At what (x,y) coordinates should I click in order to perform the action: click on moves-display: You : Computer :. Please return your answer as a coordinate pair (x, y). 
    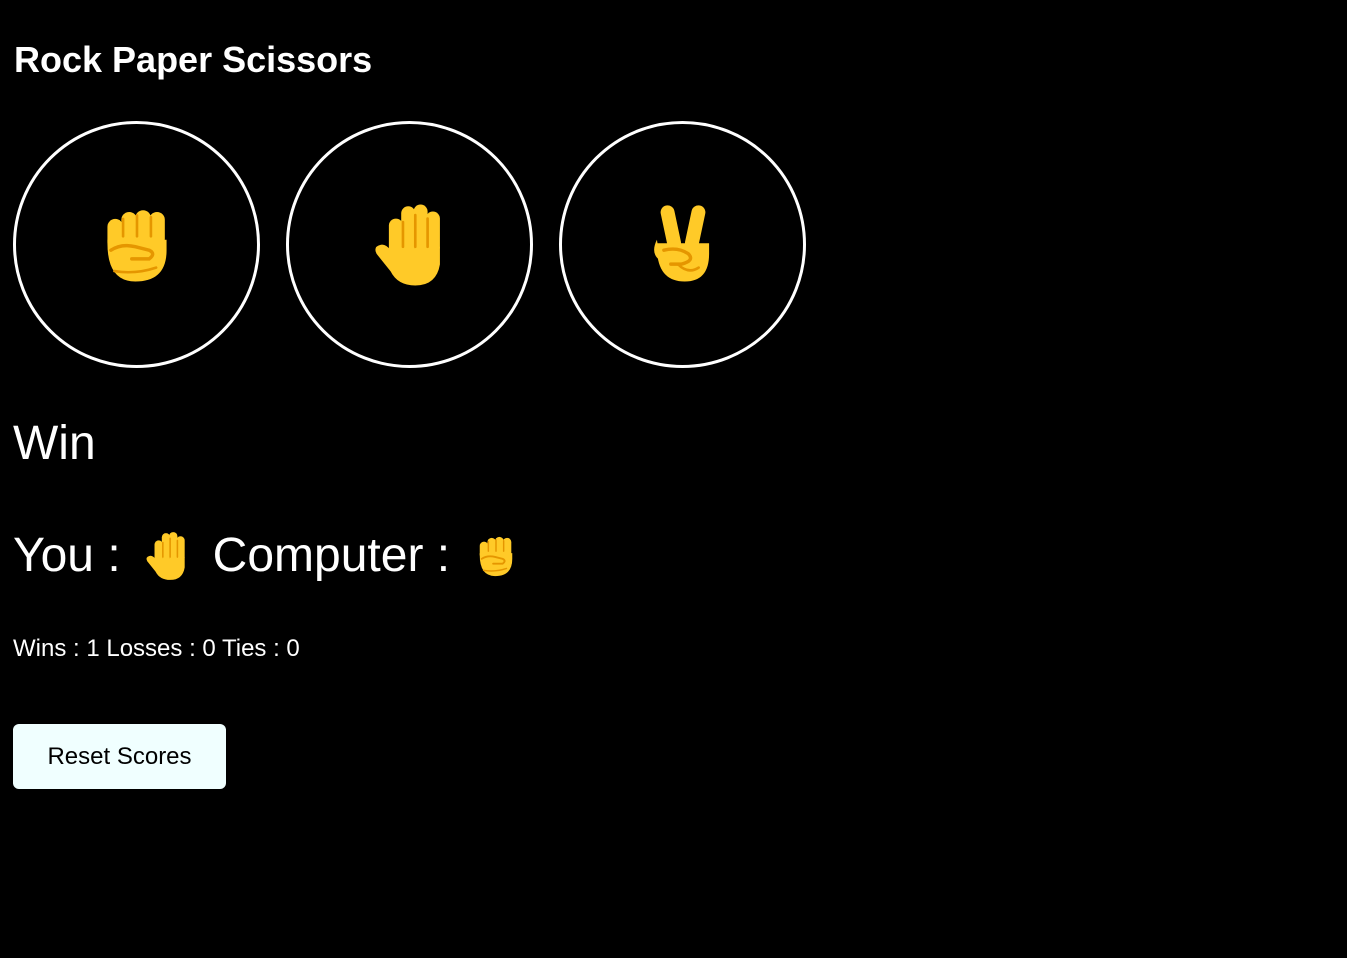
    Looking at the image, I should click on (265, 556).